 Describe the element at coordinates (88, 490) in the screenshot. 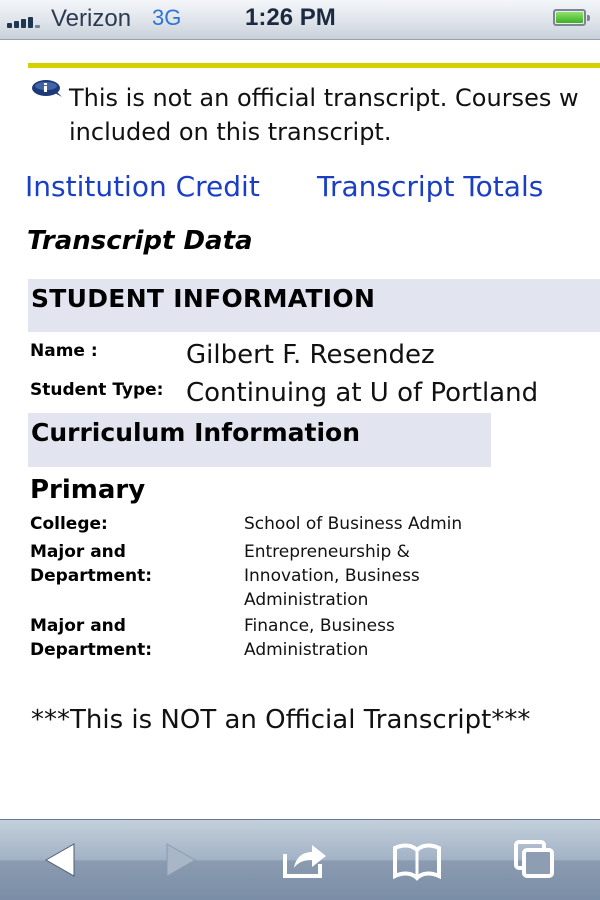

I see `primary-curriculum-label: Primary` at that location.